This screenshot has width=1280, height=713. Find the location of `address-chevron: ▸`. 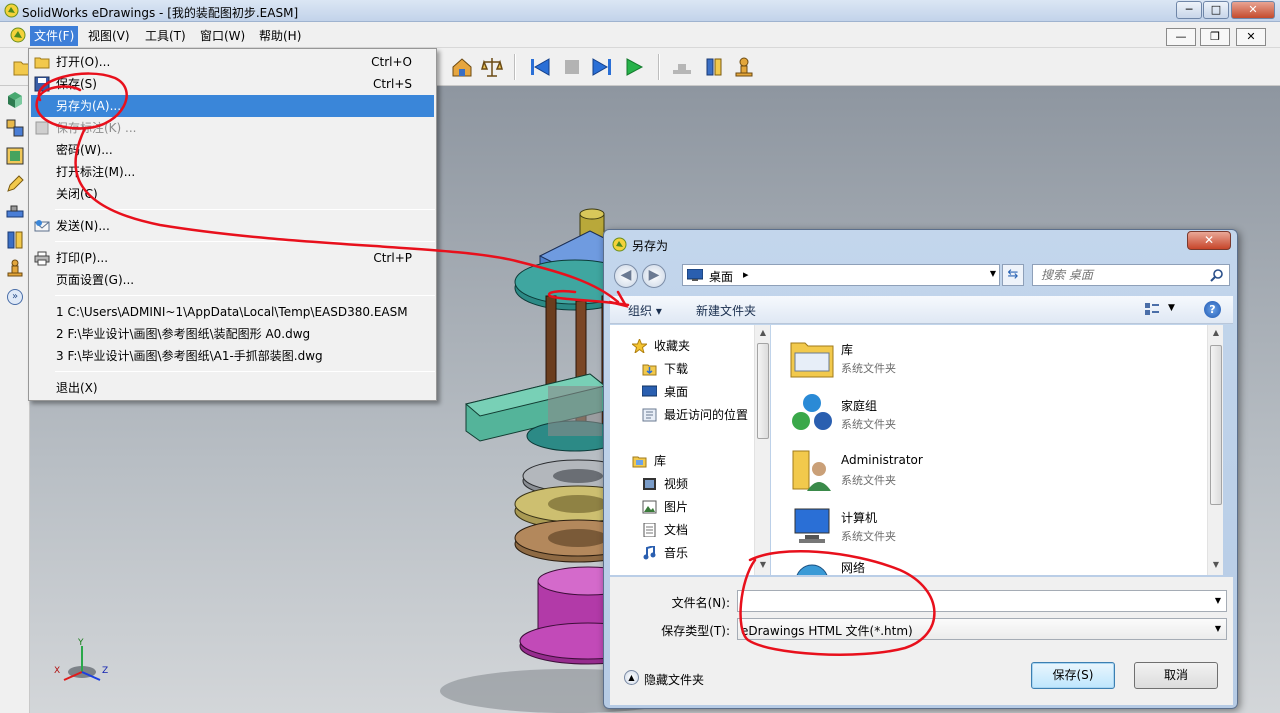

address-chevron: ▸ is located at coordinates (746, 274).